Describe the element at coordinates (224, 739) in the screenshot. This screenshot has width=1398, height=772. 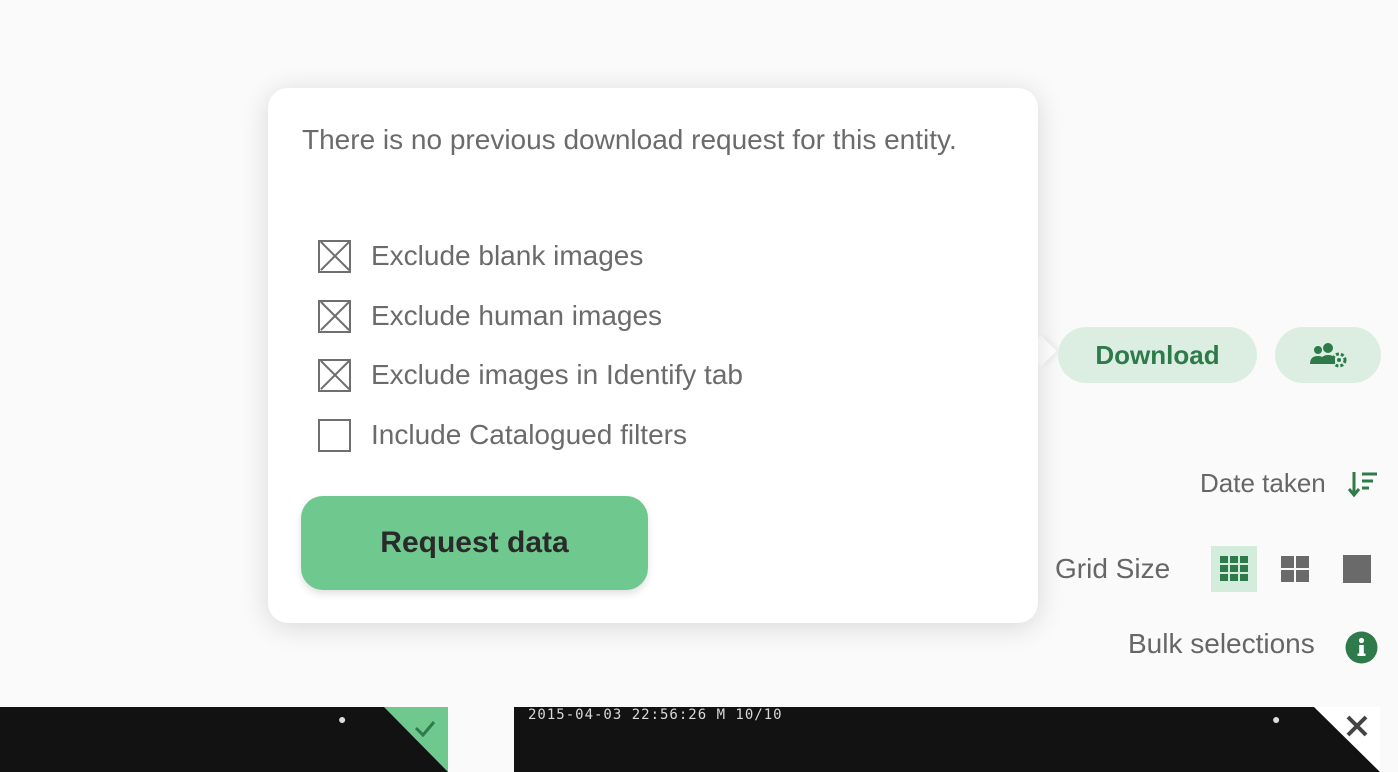
I see `thumbnail-card: ●` at that location.